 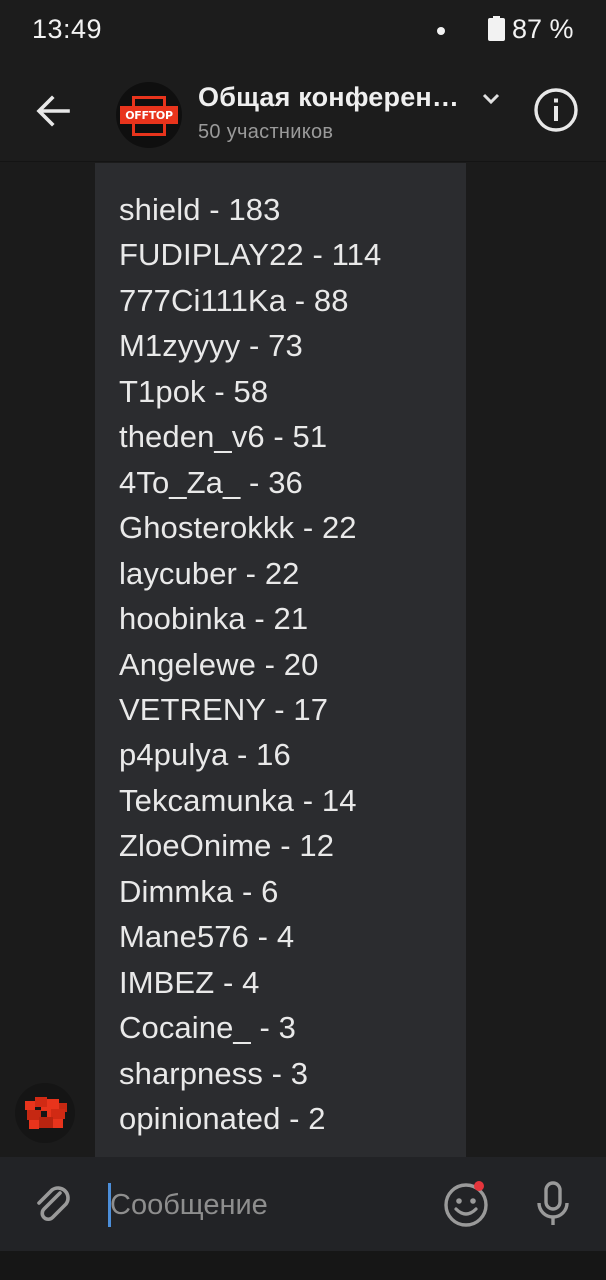 What do you see at coordinates (238, 800) in the screenshot?
I see `message-text-line: Tekcamunka - 14` at bounding box center [238, 800].